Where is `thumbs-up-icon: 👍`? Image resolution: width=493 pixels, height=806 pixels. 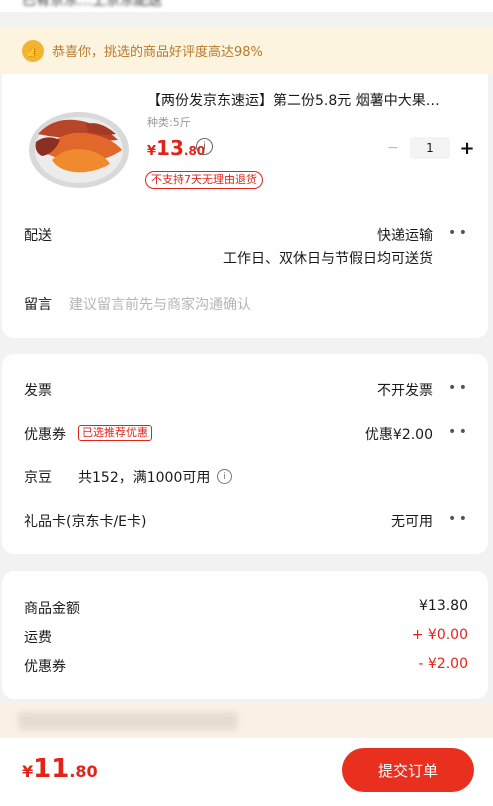 thumbs-up-icon: 👍 is located at coordinates (33, 50).